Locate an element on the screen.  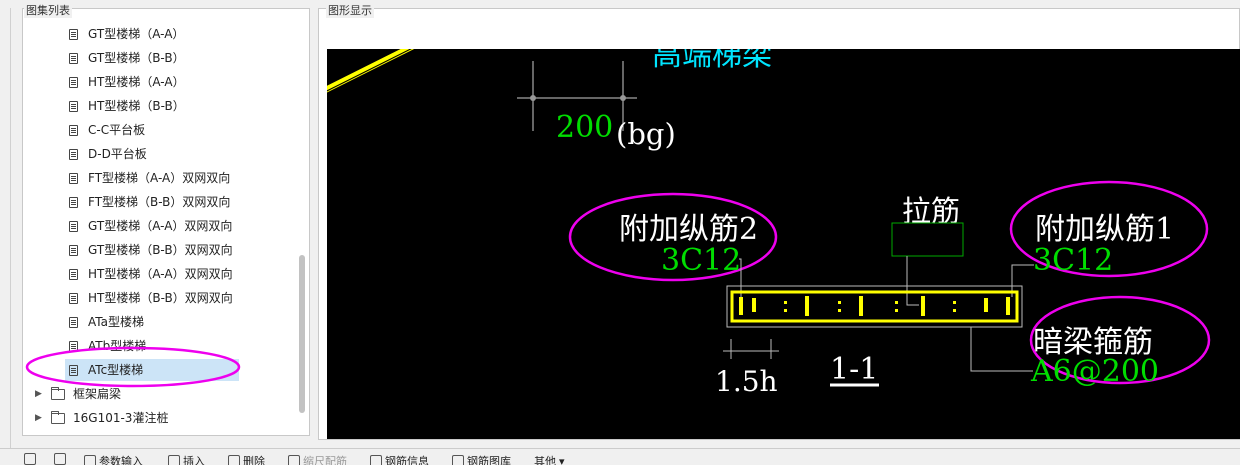
add-rebar-2-value: 3C12 is located at coordinates (701, 260).